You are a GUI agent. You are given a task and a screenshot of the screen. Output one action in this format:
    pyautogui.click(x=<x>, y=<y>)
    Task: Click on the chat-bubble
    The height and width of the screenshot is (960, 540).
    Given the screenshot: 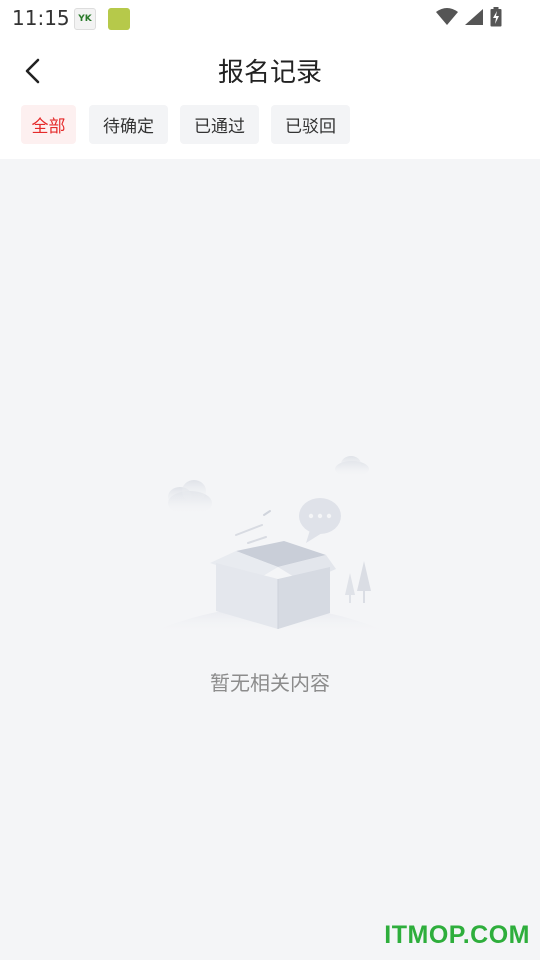 What is the action you would take?
    pyautogui.click(x=320, y=520)
    